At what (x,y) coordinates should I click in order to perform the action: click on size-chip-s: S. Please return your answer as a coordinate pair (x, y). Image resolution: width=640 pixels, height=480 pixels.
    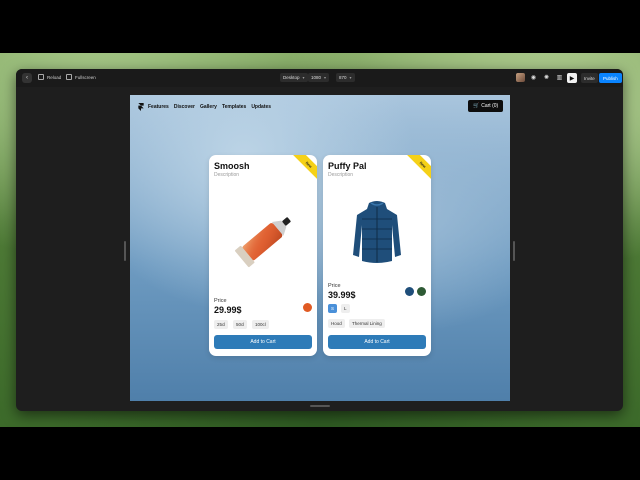
    Looking at the image, I should click on (333, 308).